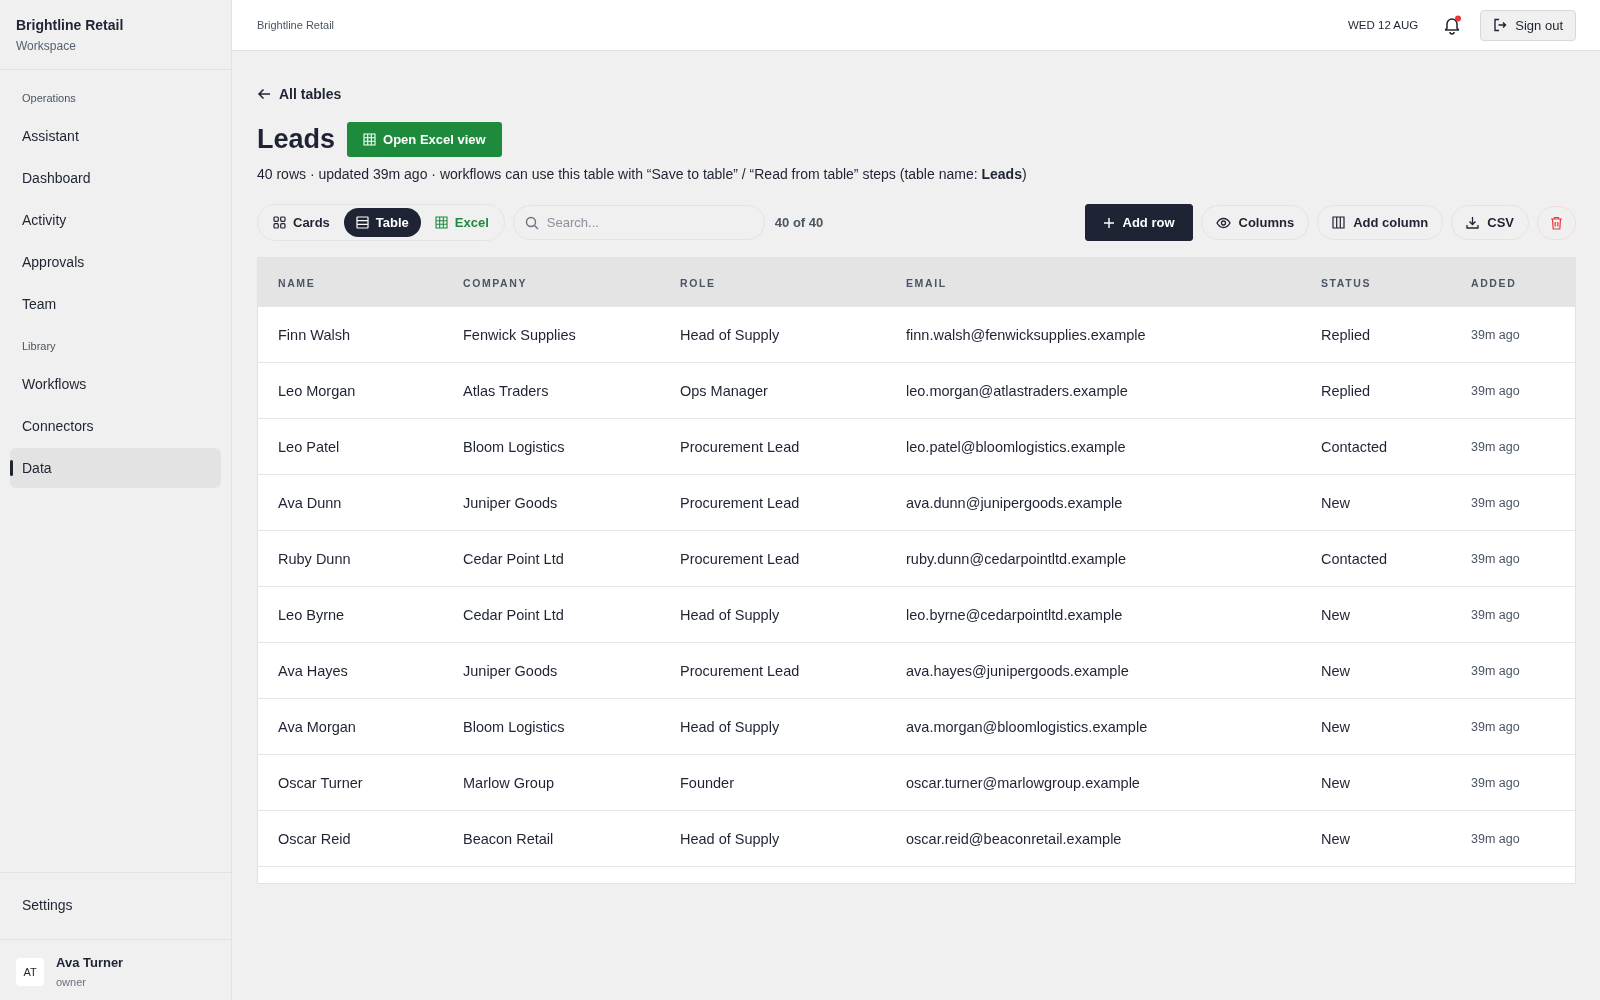 The image size is (1600, 1000). I want to click on brand-name: Brightline Retail, so click(70, 25).